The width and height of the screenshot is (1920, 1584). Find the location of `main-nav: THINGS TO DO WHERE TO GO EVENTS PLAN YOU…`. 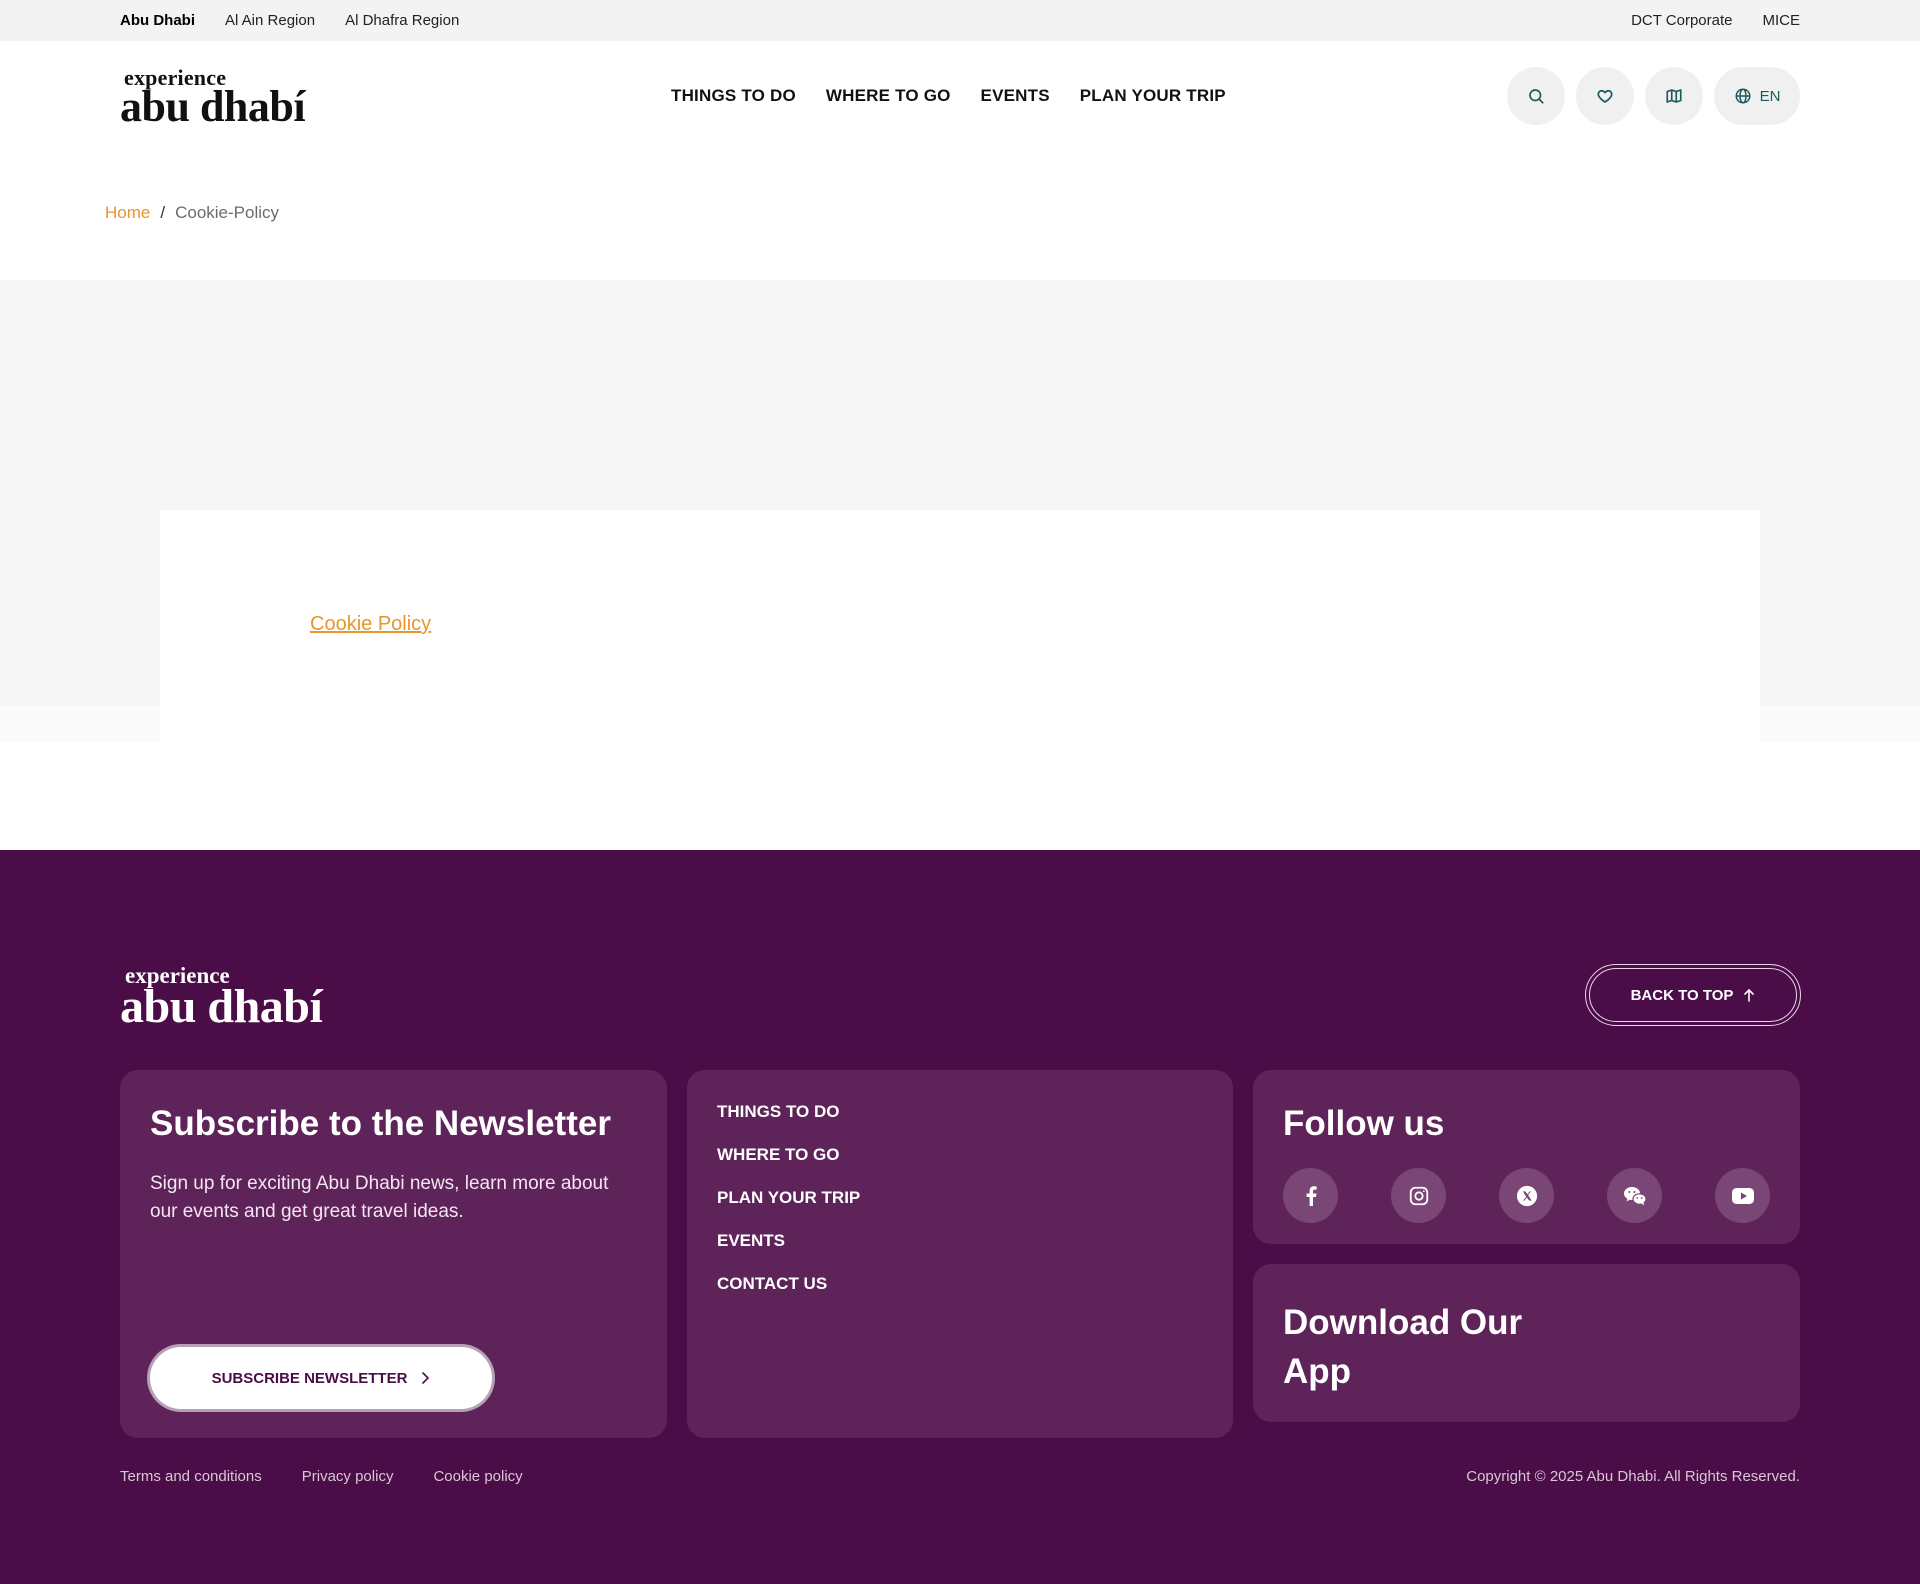

main-nav: THINGS TO DO WHERE TO GO EVENTS PLAN YOU… is located at coordinates (948, 96).